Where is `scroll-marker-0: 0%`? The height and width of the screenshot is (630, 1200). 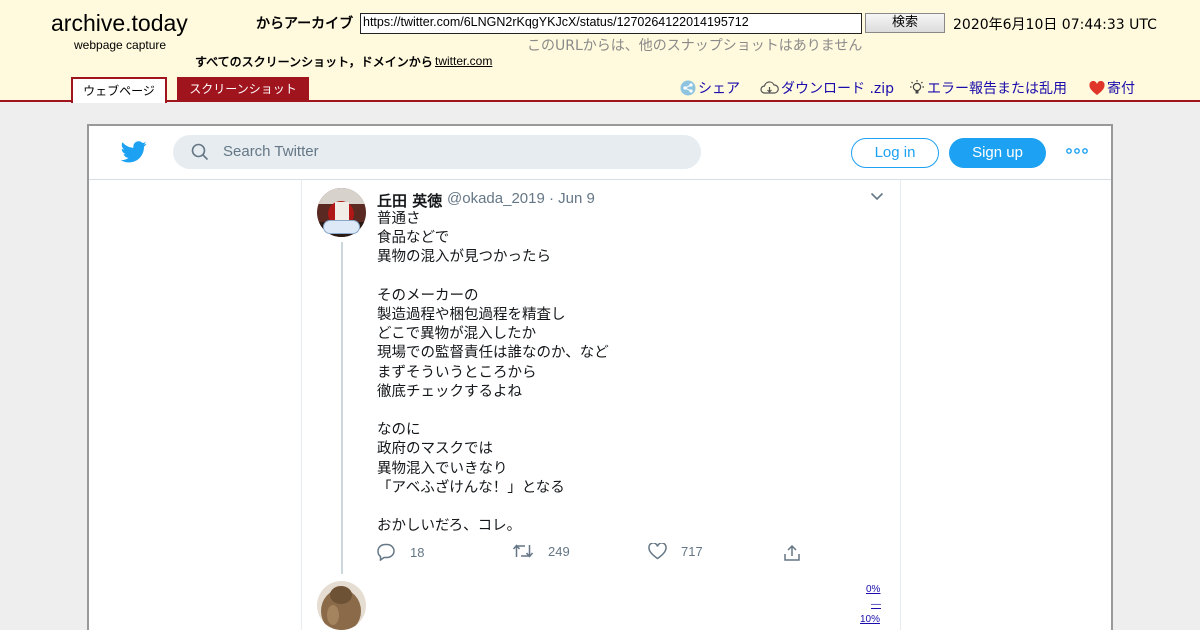 scroll-marker-0: 0% is located at coordinates (873, 589).